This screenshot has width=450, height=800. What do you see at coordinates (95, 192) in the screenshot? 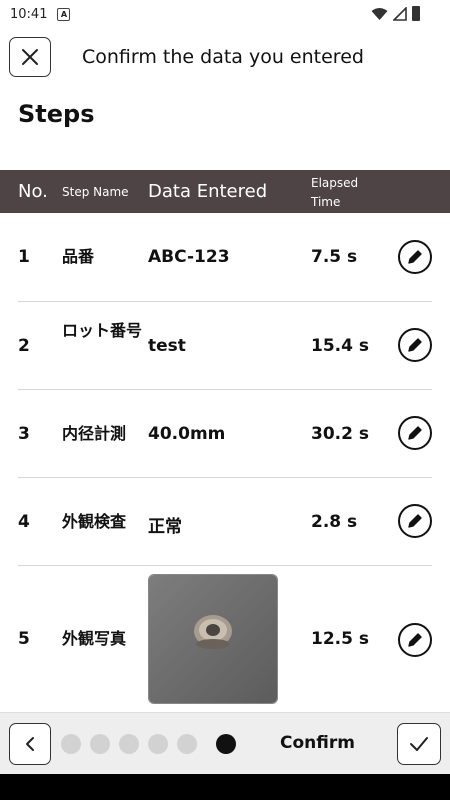
I see `column-header-step-name: Step Name` at bounding box center [95, 192].